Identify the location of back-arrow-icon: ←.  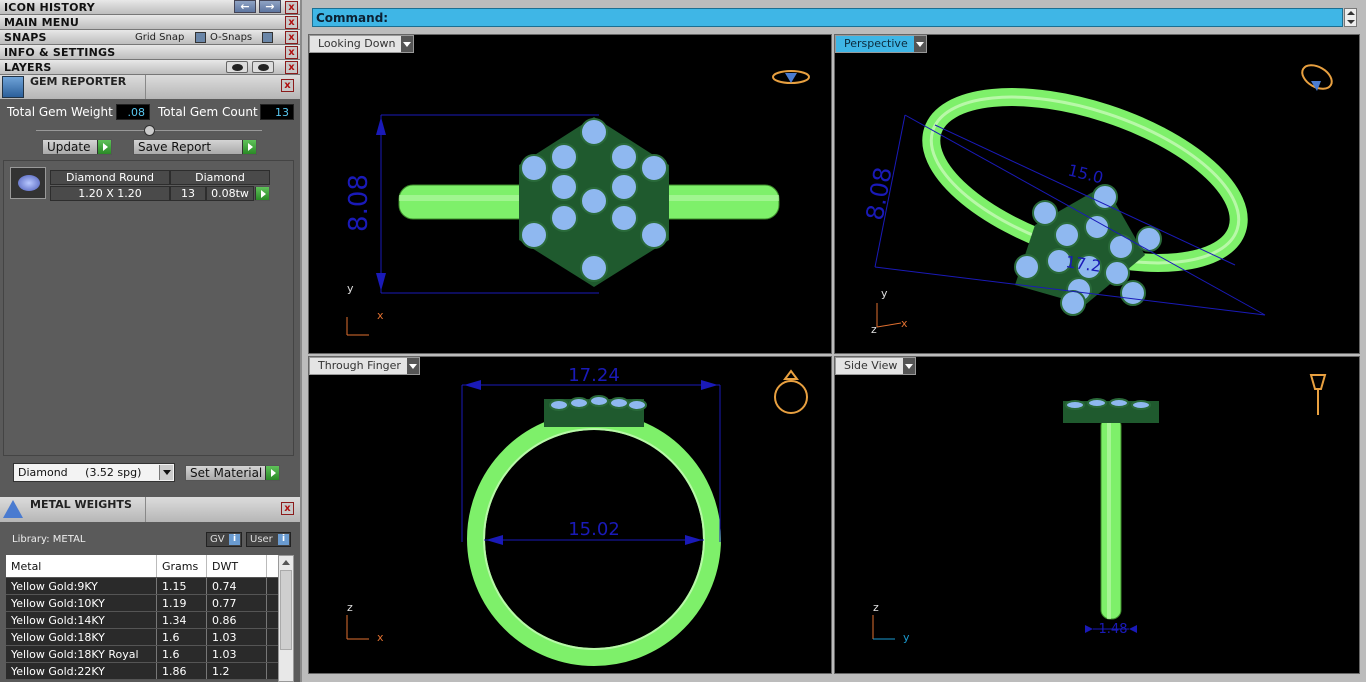
(245, 6).